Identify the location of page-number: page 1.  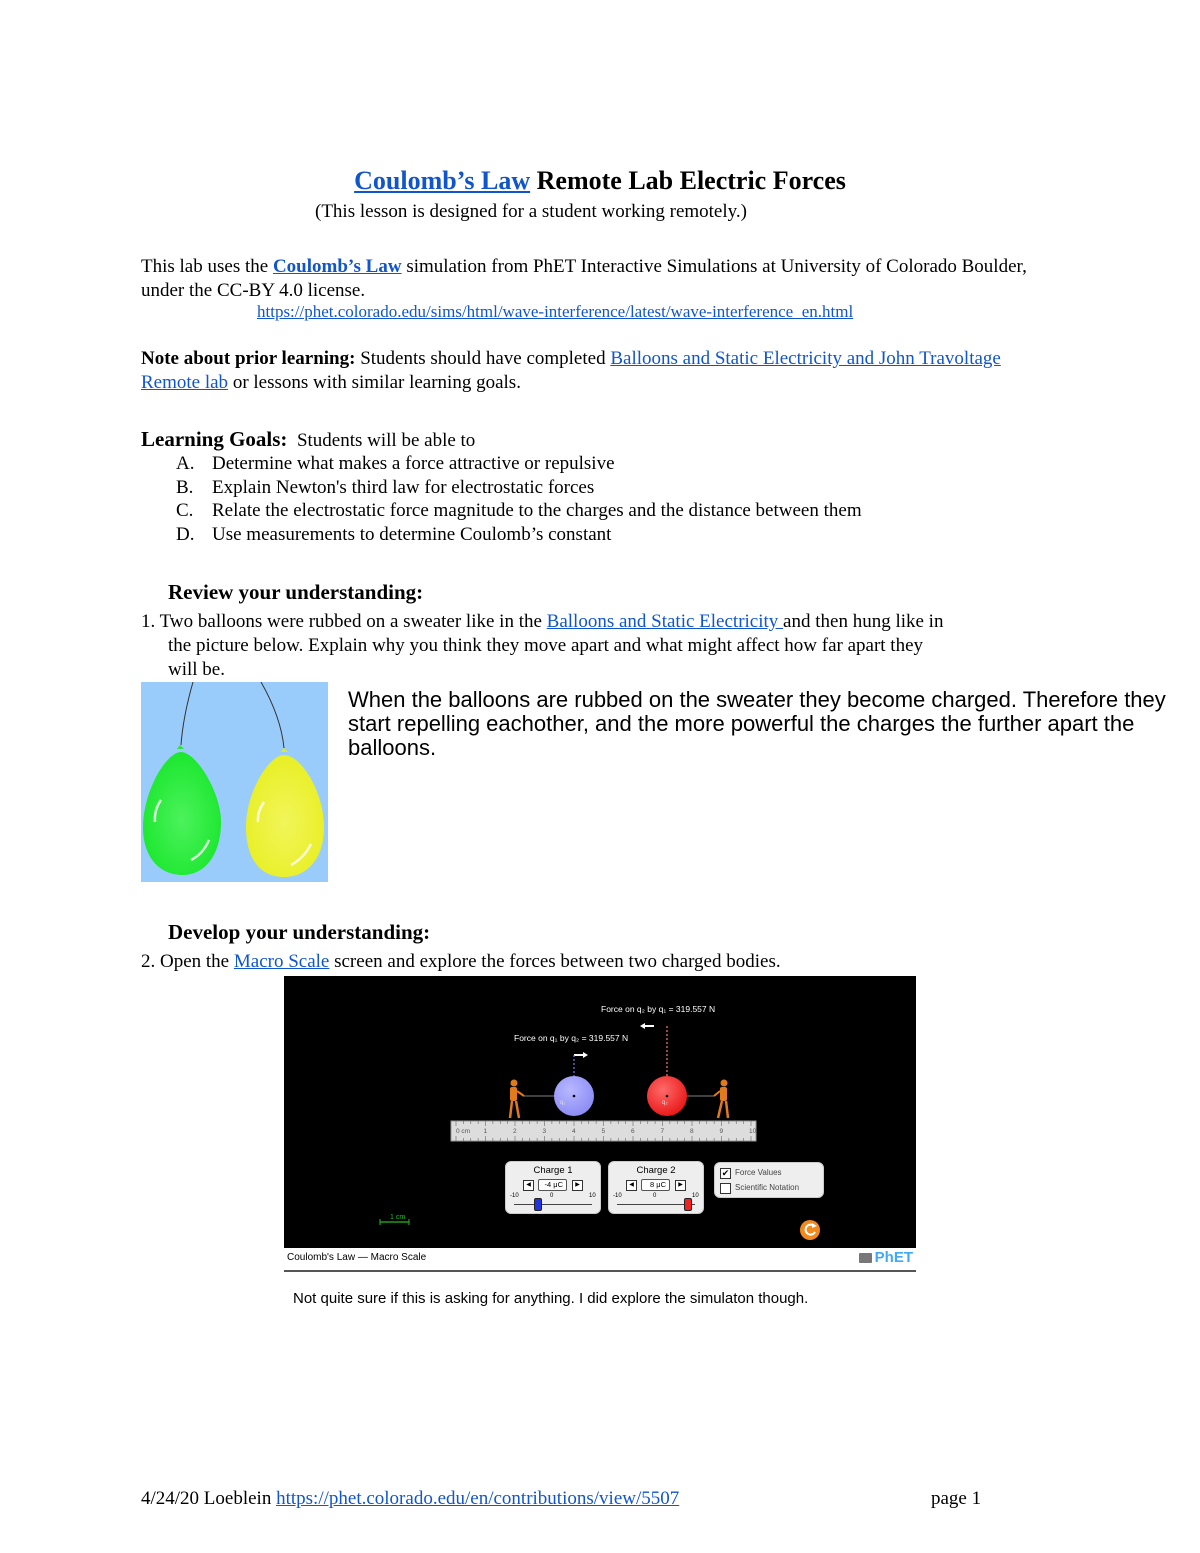
(956, 1498).